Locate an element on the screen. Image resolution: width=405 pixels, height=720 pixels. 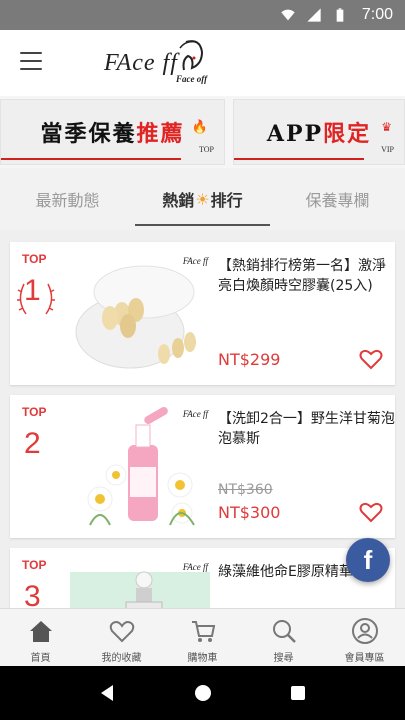
heart-icon is located at coordinates (121, 632).